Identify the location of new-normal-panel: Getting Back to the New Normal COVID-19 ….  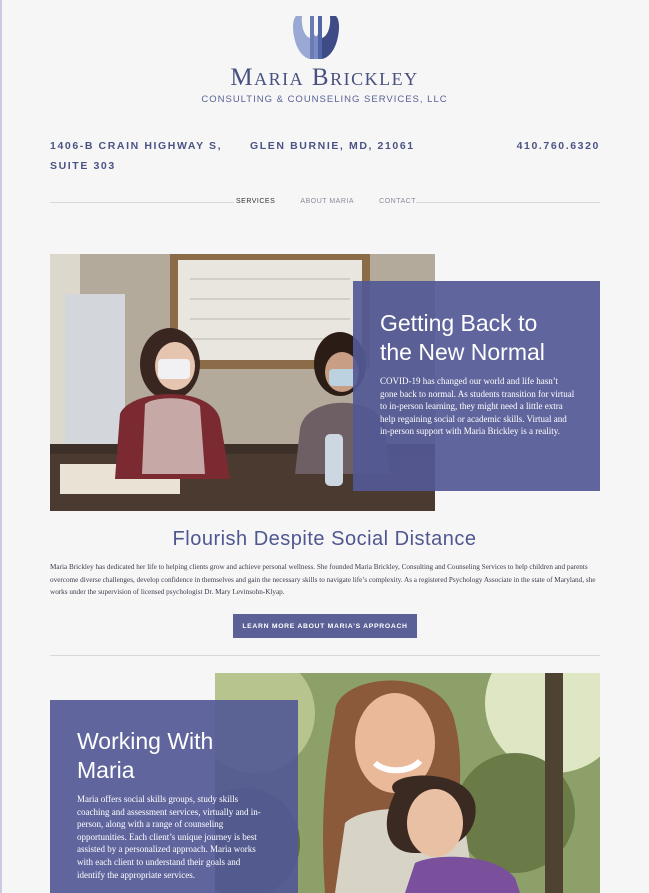
(476, 386).